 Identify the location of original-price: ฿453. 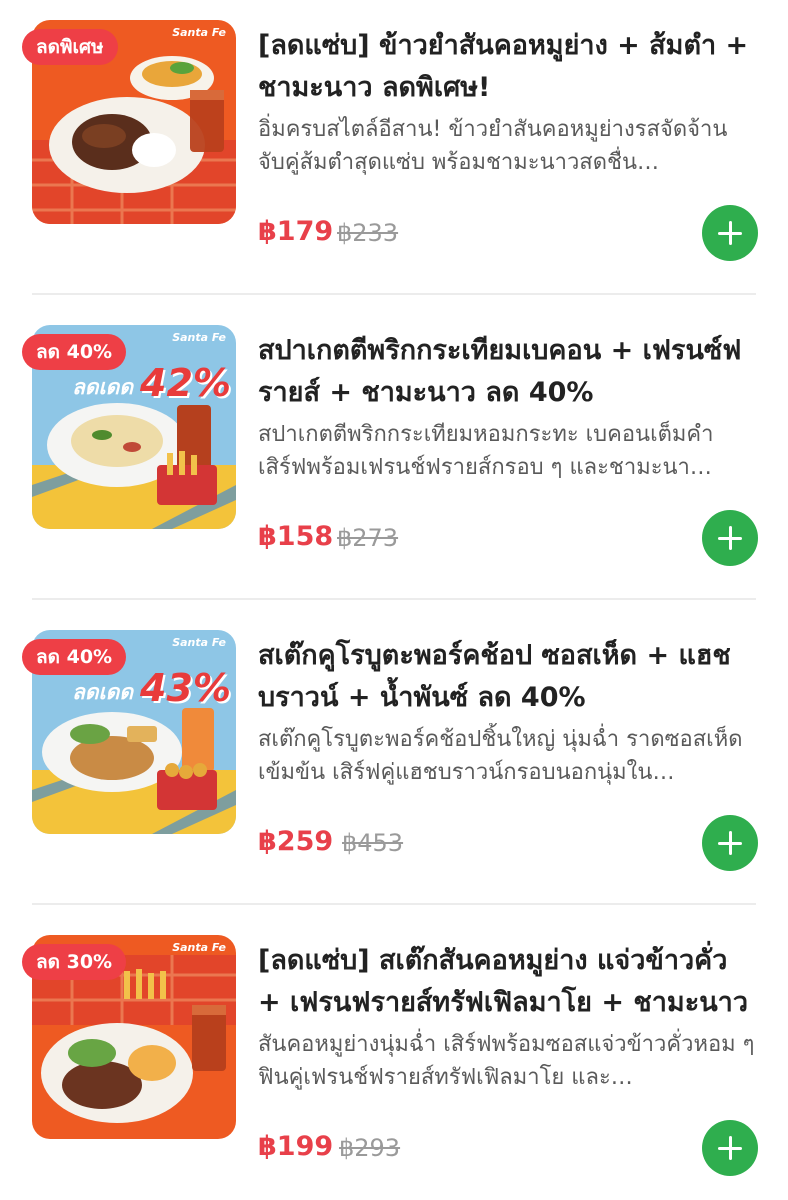
(373, 843).